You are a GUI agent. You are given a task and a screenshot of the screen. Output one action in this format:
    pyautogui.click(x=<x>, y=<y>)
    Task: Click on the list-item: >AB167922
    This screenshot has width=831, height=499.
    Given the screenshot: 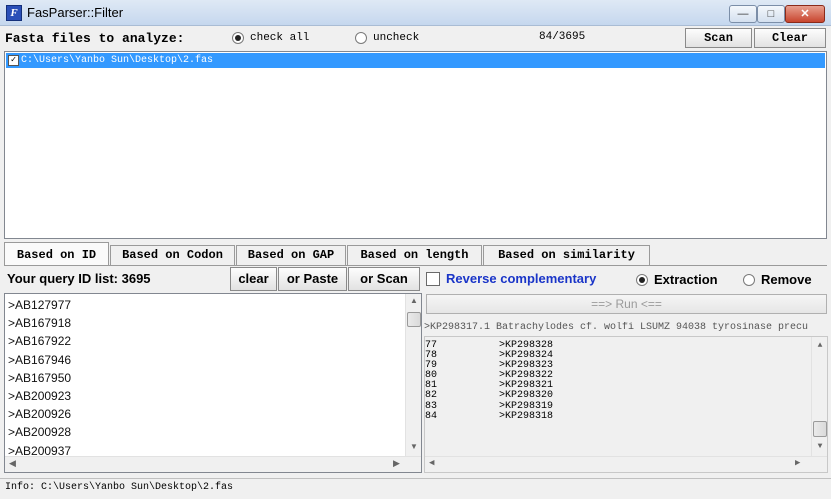 What is the action you would take?
    pyautogui.click(x=205, y=341)
    